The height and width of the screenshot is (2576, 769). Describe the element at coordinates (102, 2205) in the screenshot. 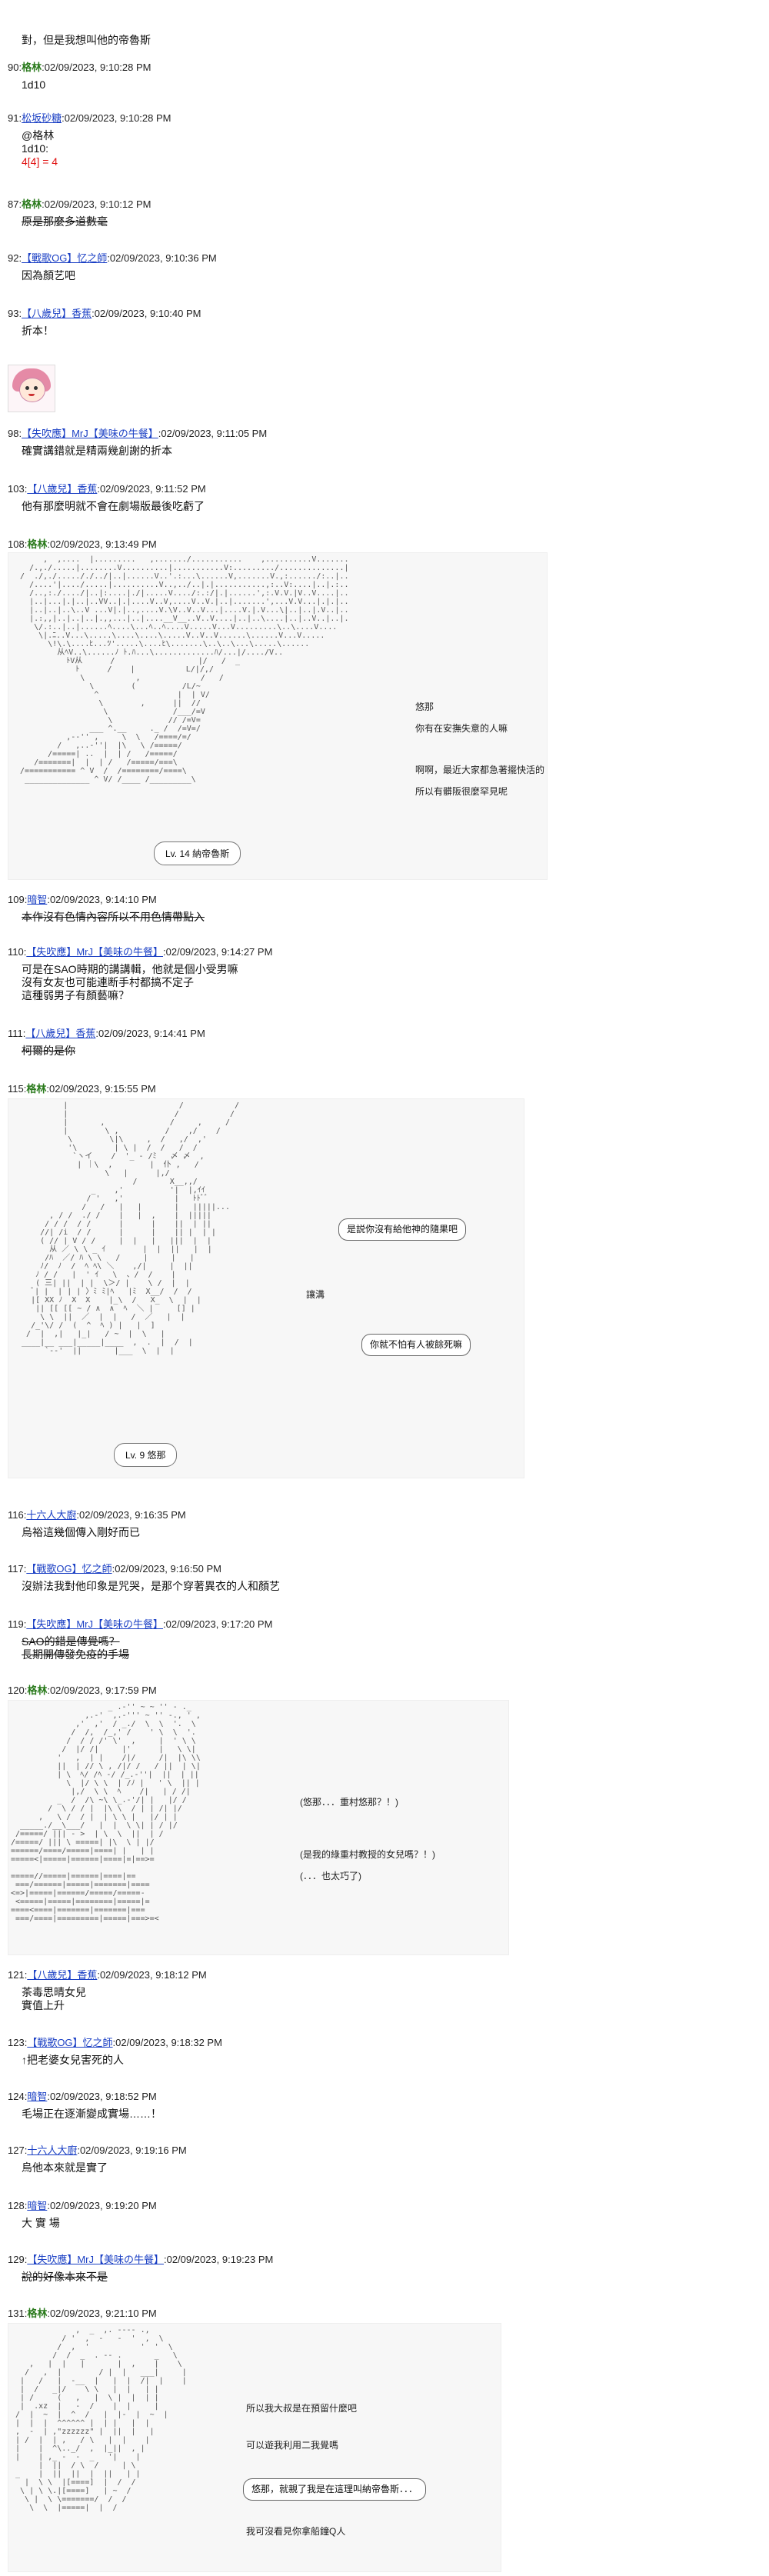

I see `post-time: :02/09/2023, 9:19:20 PM` at that location.